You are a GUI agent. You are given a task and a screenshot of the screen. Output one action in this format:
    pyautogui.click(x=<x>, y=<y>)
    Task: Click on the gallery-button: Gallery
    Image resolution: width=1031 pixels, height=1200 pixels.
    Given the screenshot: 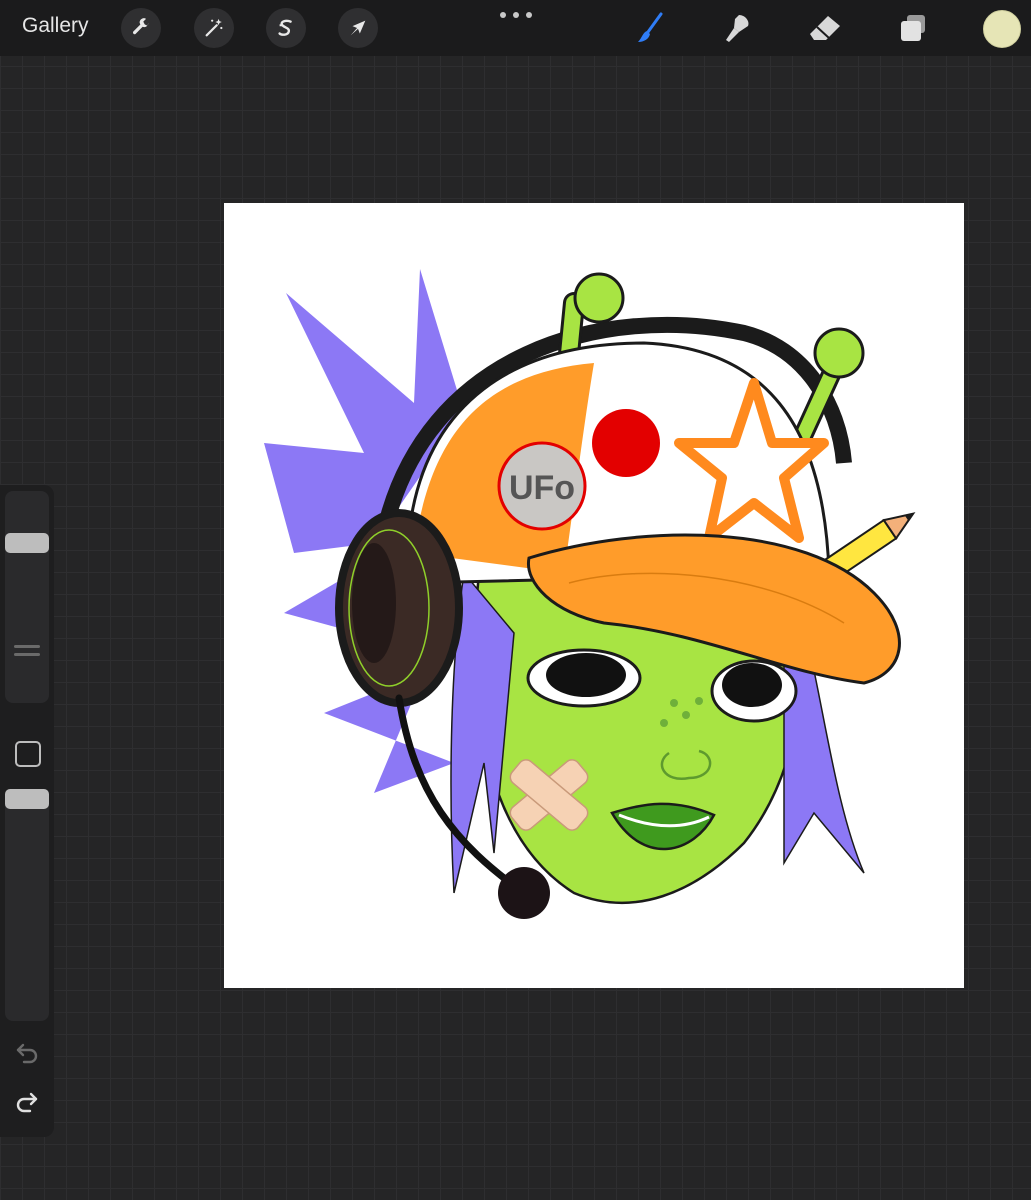 What is the action you would take?
    pyautogui.click(x=55, y=26)
    